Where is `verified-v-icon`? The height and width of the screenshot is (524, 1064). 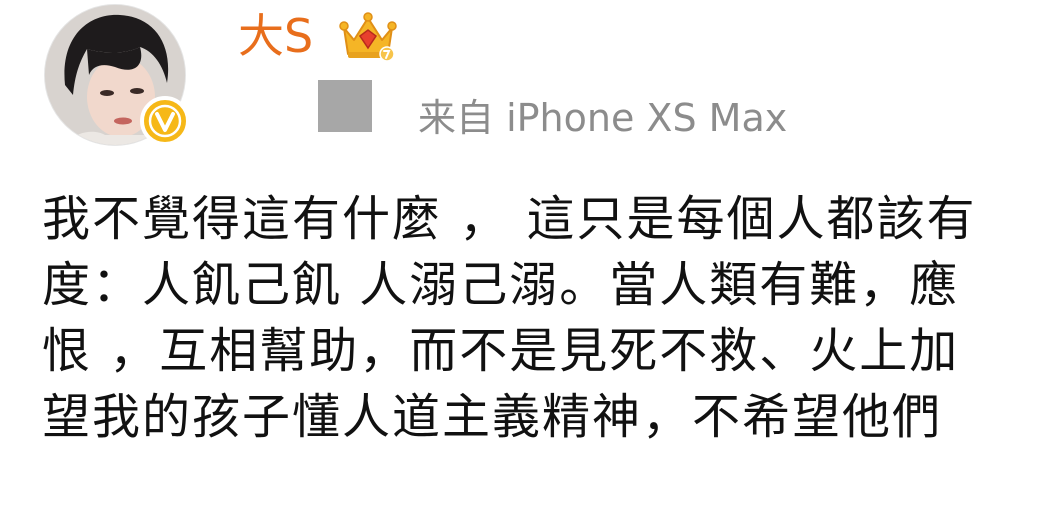
verified-v-icon is located at coordinates (165, 121).